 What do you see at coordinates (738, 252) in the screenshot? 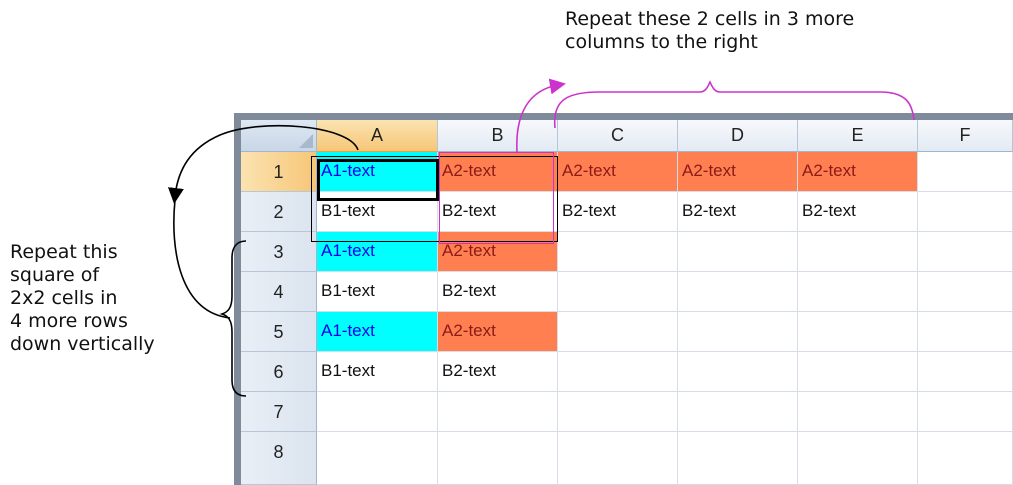
I see `cell-d3` at bounding box center [738, 252].